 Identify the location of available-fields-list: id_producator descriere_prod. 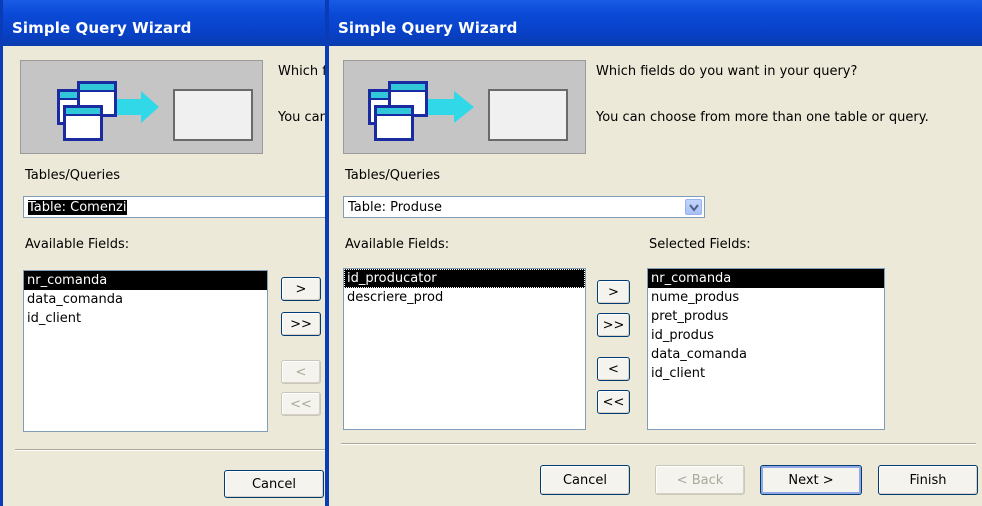
(464, 349).